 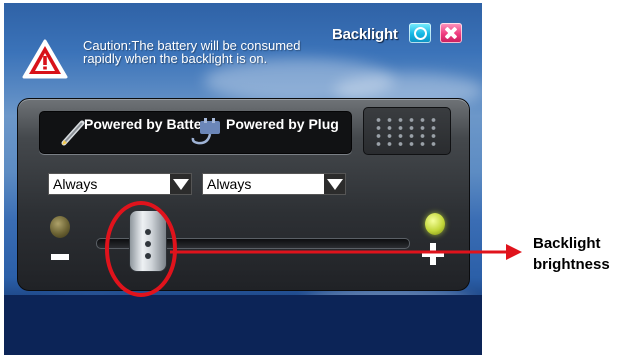 I want to click on annotation-arrow-head, so click(x=514, y=252).